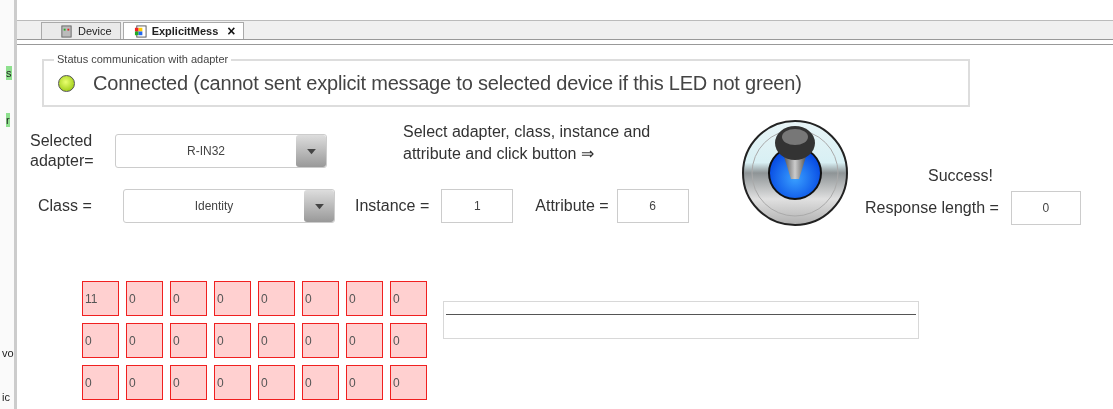 The width and height of the screenshot is (1113, 409). What do you see at coordinates (8, 353) in the screenshot?
I see `side-label: vo` at bounding box center [8, 353].